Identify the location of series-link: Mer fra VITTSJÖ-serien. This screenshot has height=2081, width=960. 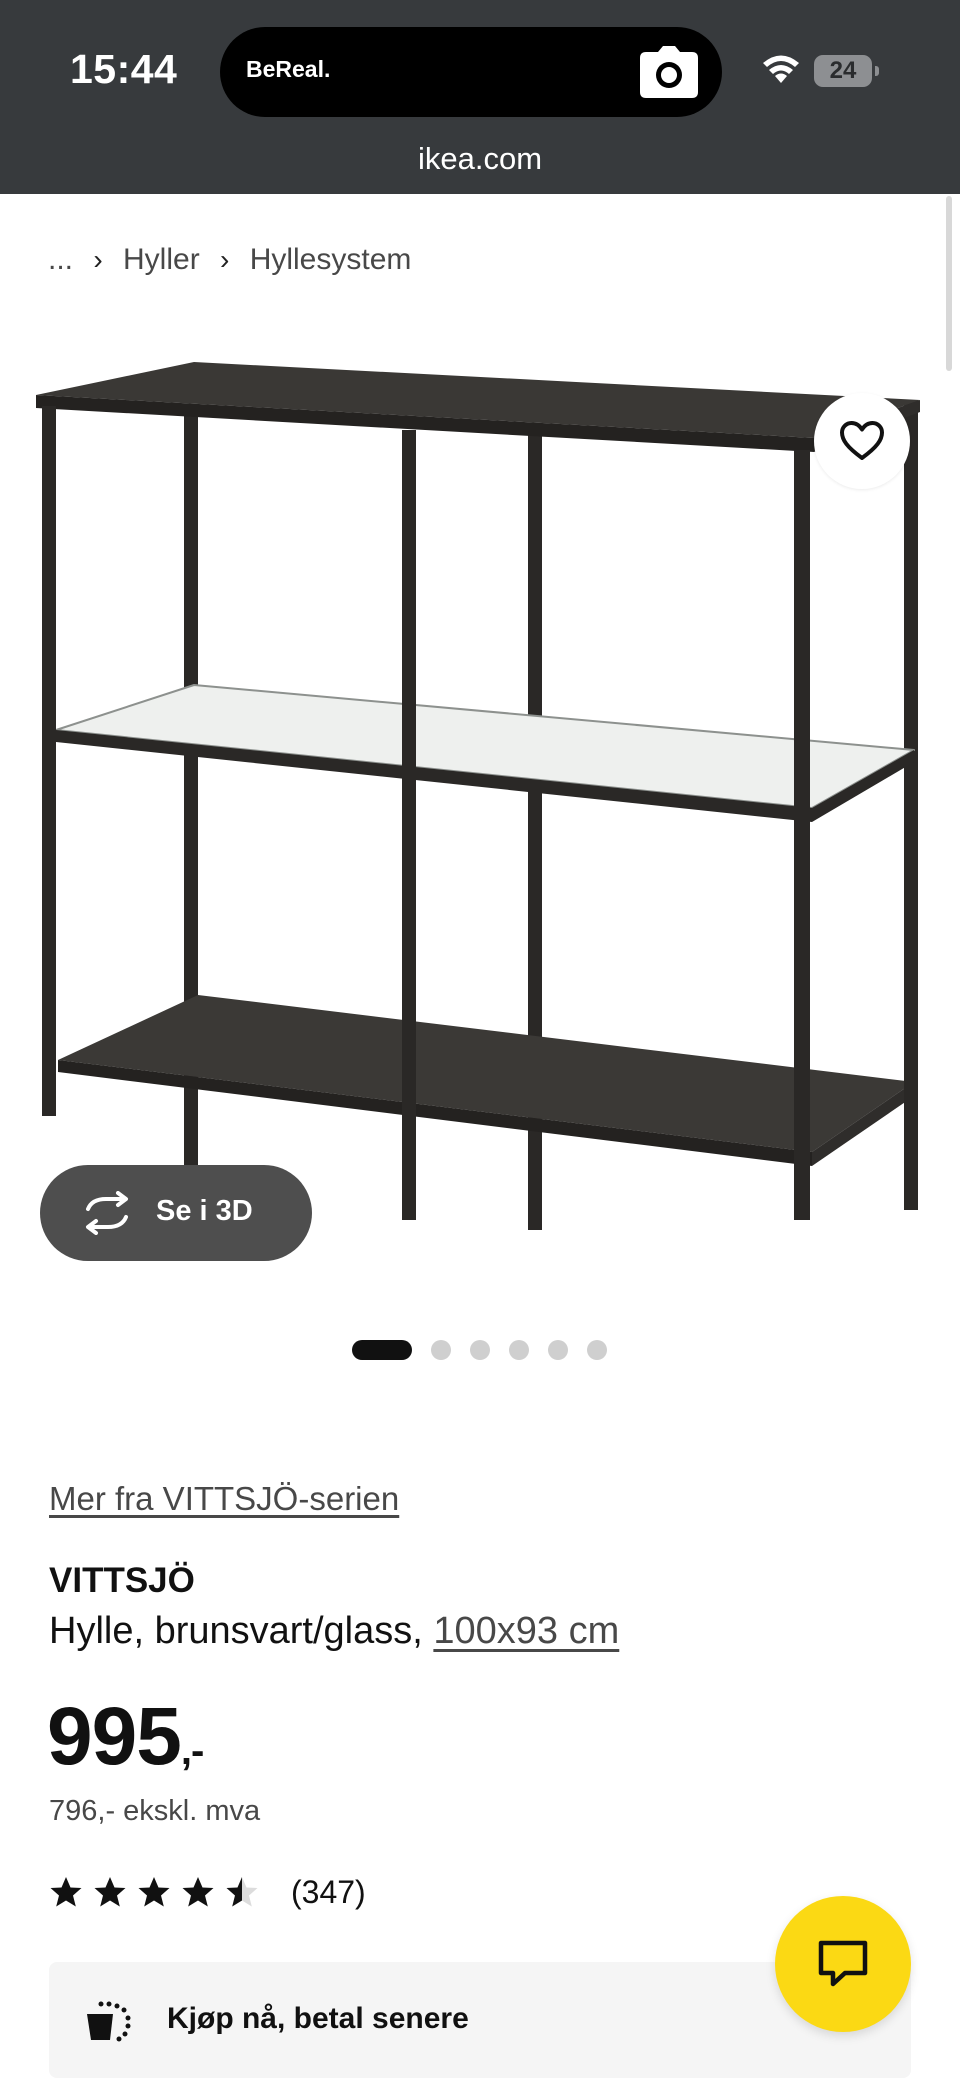
(224, 1499).